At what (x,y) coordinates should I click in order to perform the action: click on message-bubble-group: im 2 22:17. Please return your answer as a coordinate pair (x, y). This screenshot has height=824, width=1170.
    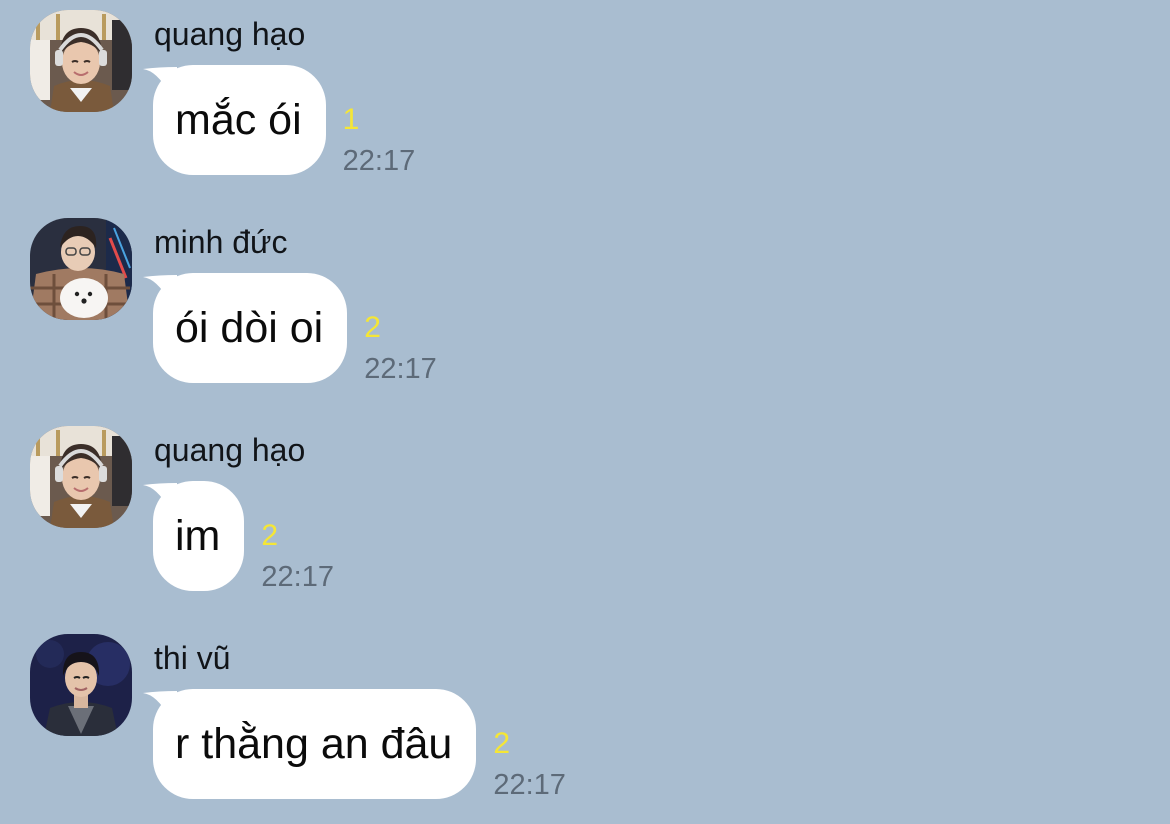
    Looking at the image, I should click on (238, 539).